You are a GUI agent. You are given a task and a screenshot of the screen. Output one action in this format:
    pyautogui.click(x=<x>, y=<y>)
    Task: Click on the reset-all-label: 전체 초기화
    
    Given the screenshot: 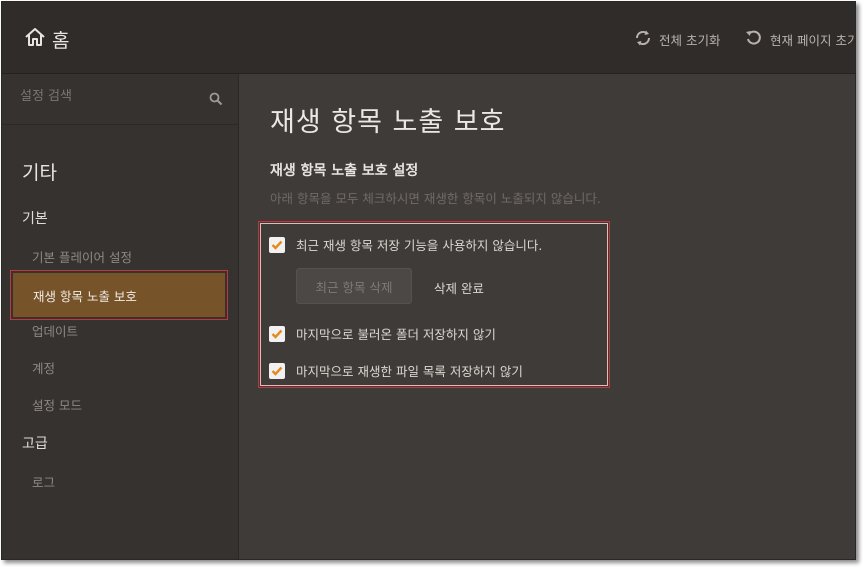 What is the action you would take?
    pyautogui.click(x=690, y=40)
    